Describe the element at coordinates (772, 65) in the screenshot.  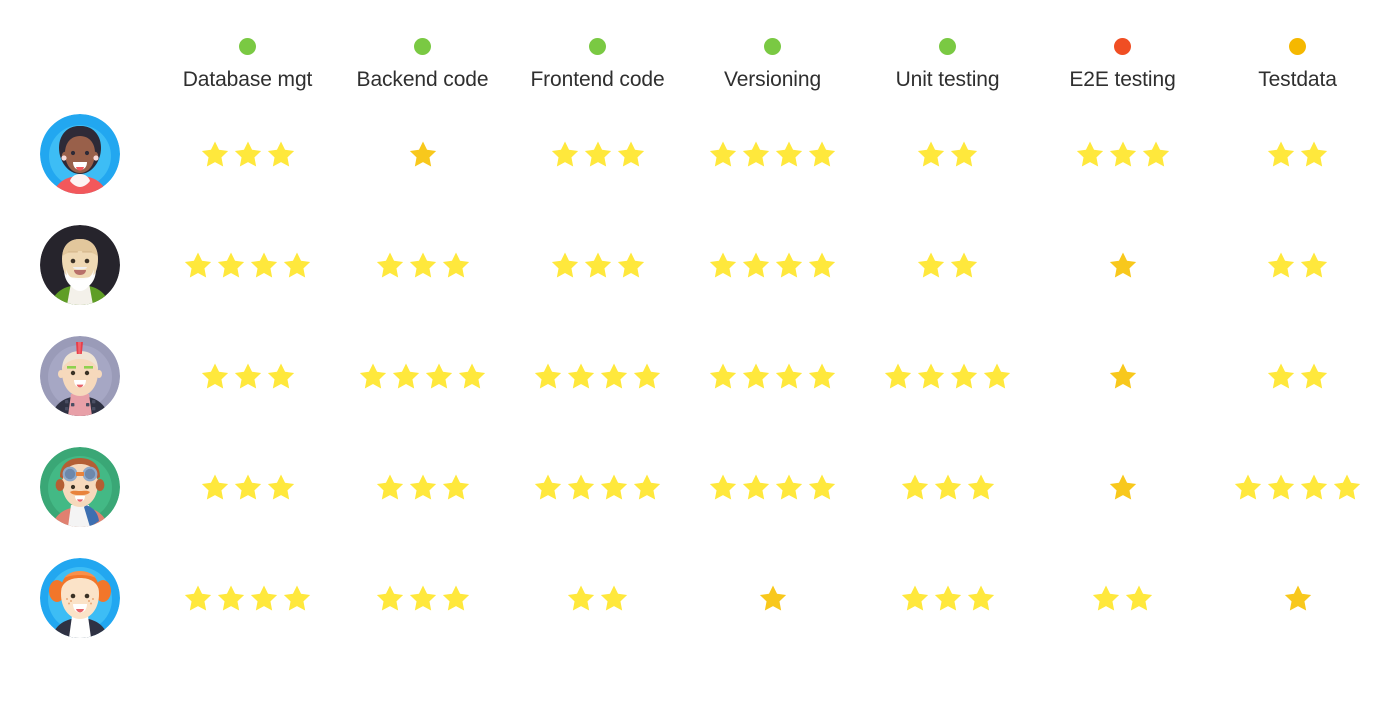
I see `column-header-versioning: Versioning` at that location.